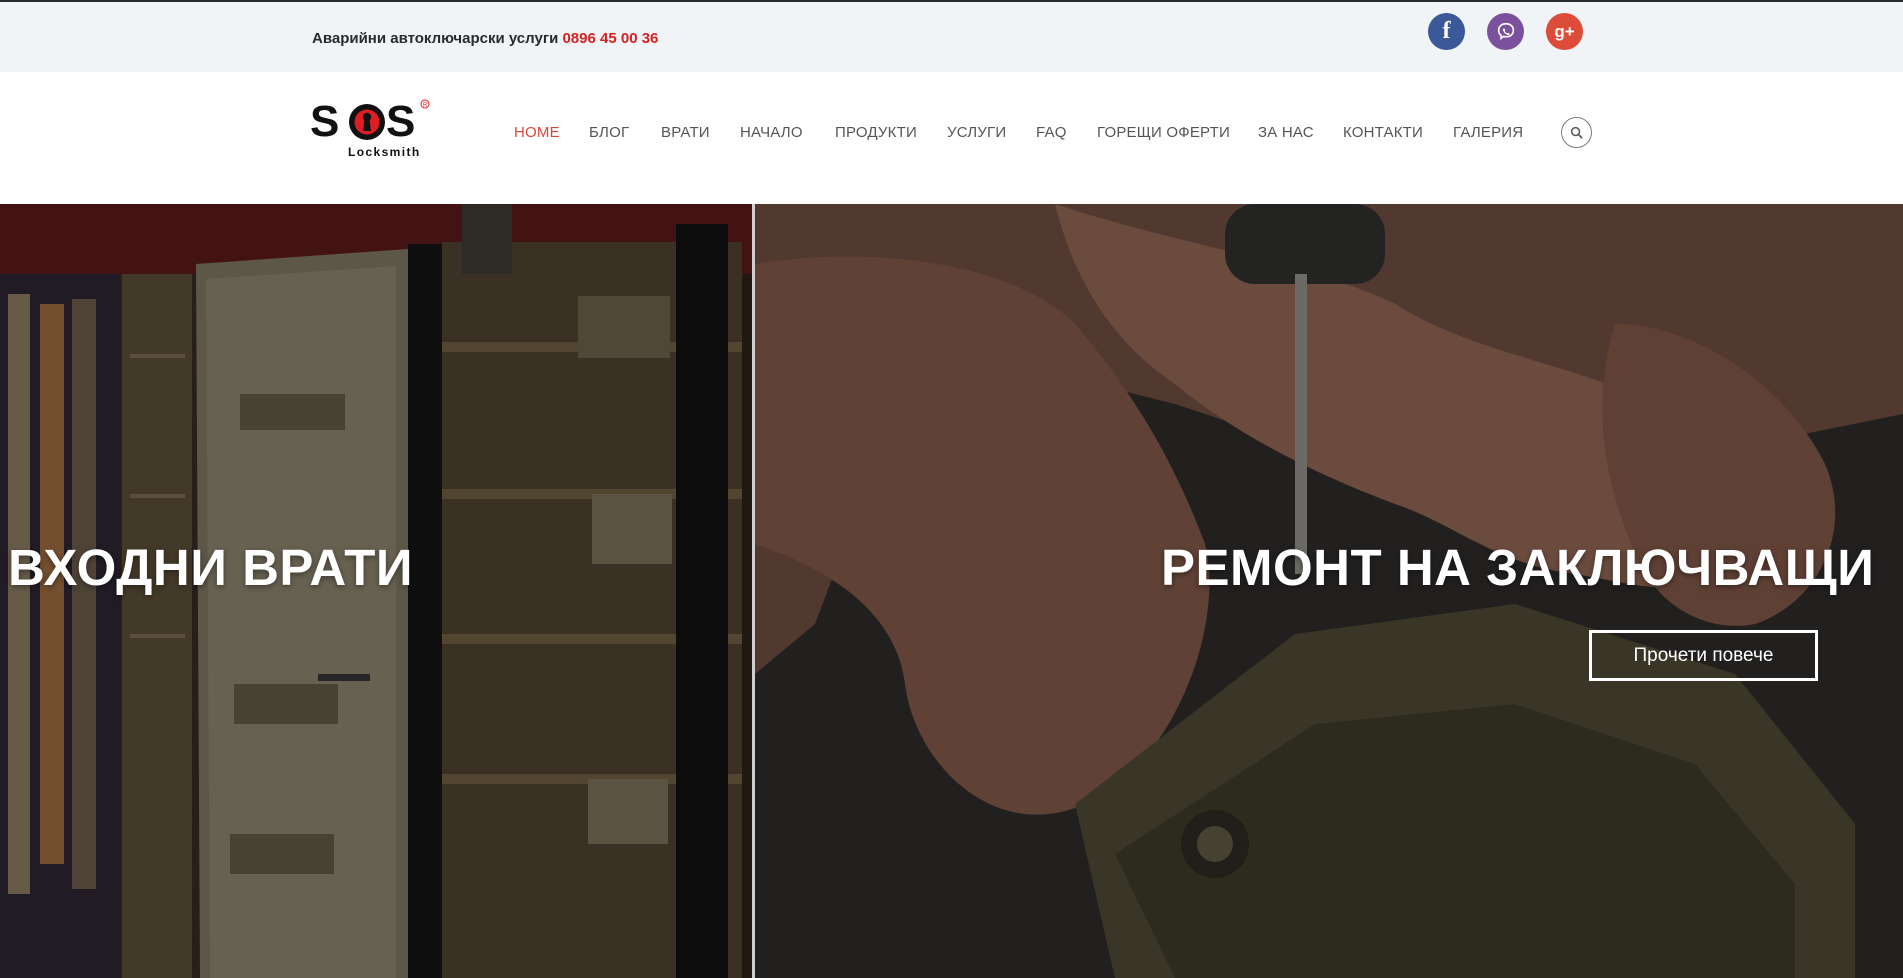 This screenshot has height=978, width=1903. I want to click on logo-subtitle: Locksmith, so click(384, 152).